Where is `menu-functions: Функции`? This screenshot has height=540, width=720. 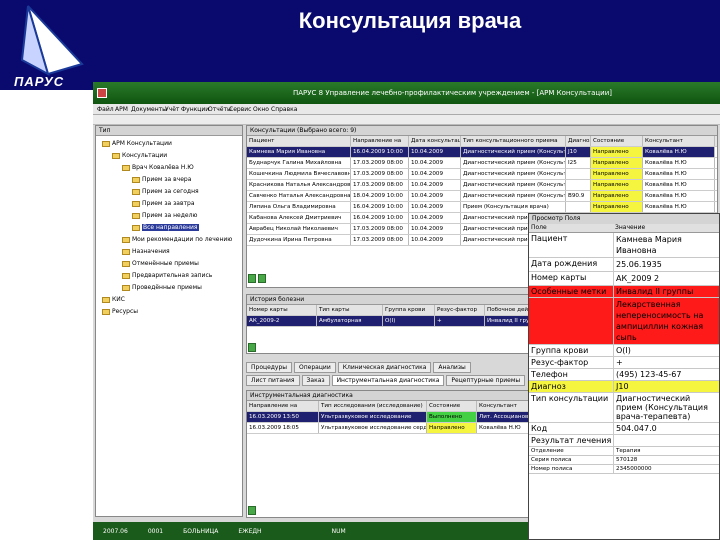 menu-functions: Функции is located at coordinates (195, 109).